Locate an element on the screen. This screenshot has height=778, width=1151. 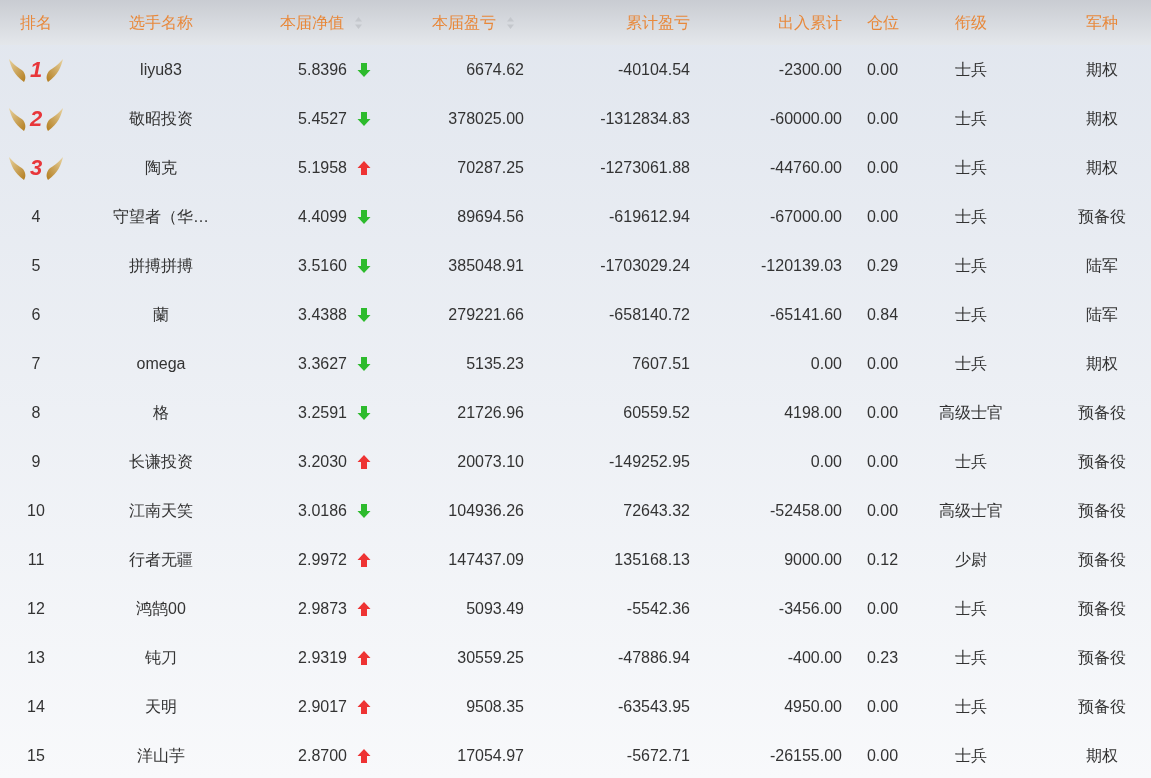
table-cell-text: 9508.35 is located at coordinates (495, 706).